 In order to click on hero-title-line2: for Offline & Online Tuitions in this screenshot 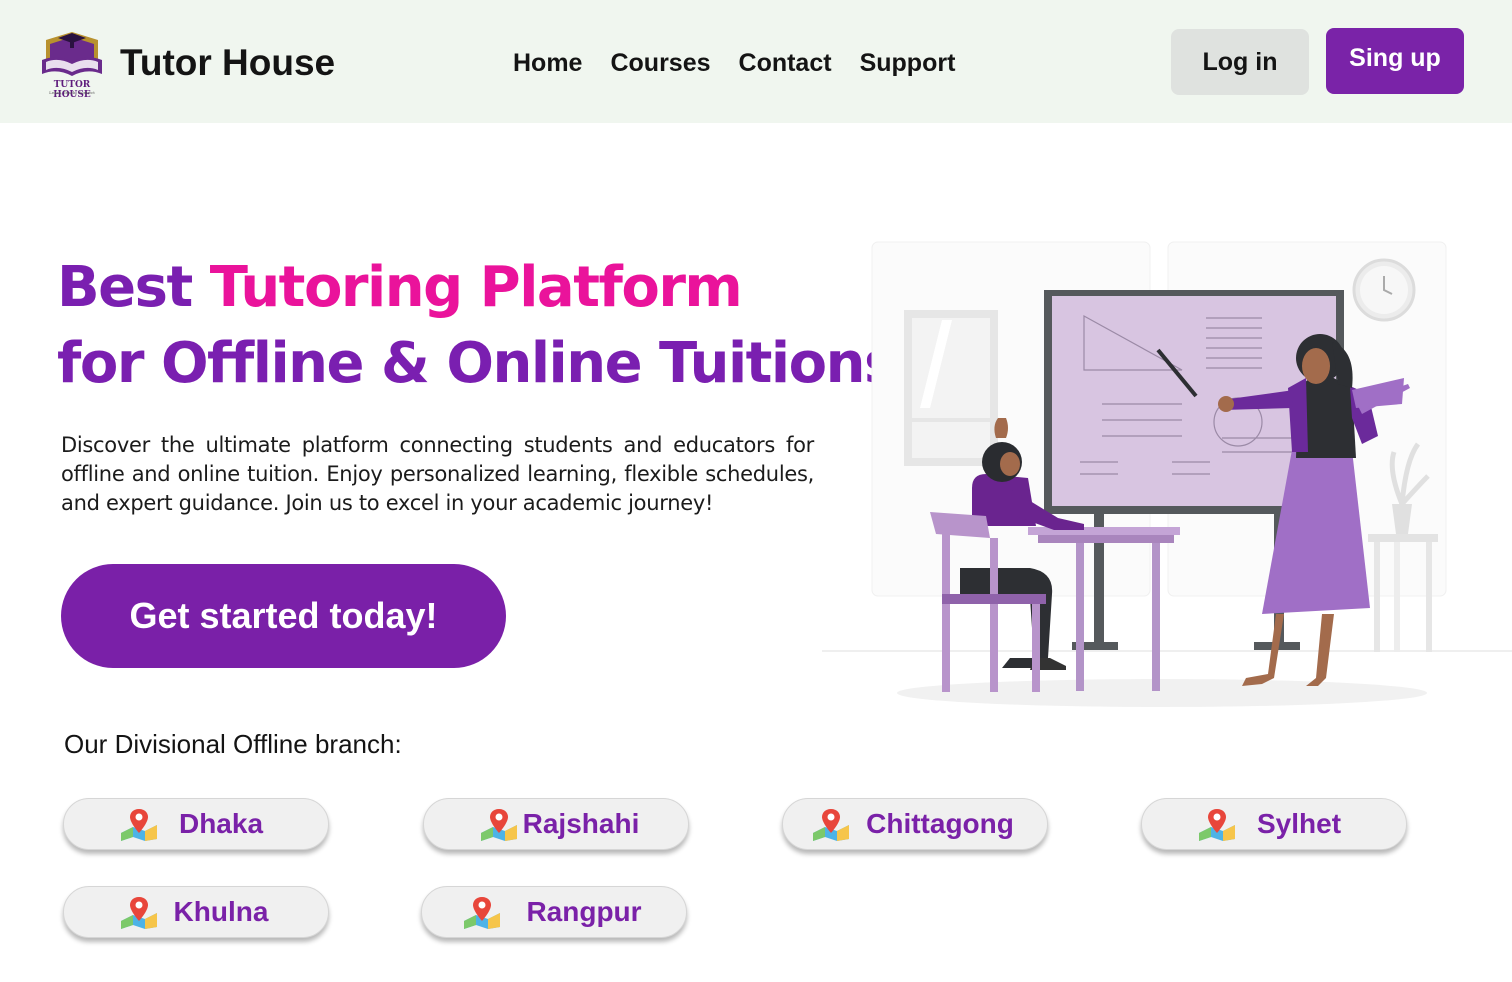, I will do `click(477, 363)`.